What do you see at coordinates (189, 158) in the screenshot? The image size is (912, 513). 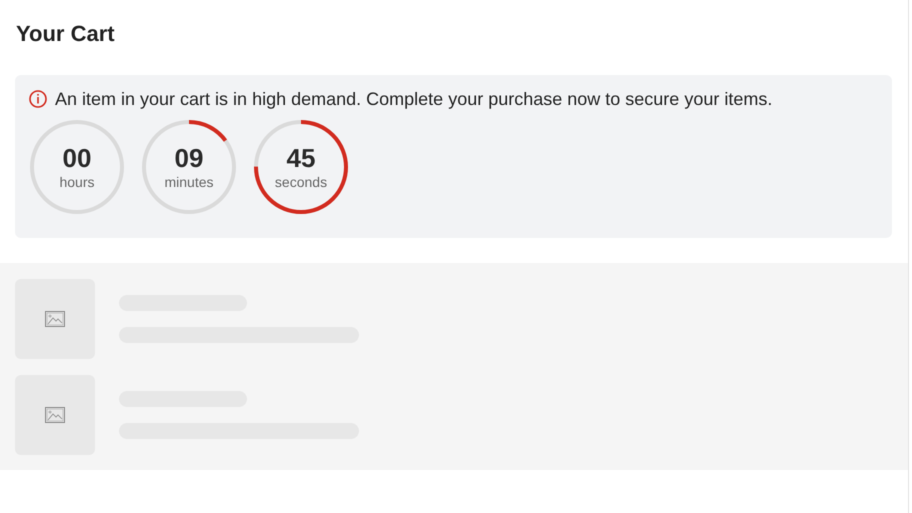 I see `timer-value: 09` at bounding box center [189, 158].